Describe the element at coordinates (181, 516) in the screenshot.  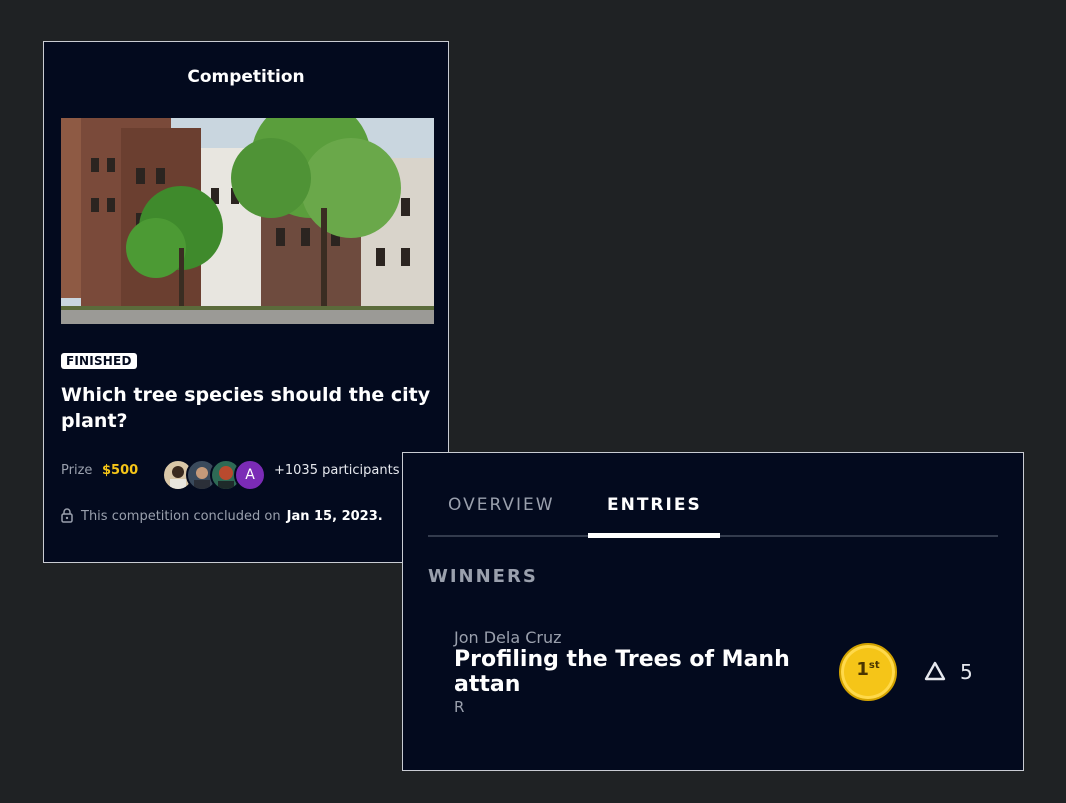
I see `concluded-text: This competition concluded on` at that location.